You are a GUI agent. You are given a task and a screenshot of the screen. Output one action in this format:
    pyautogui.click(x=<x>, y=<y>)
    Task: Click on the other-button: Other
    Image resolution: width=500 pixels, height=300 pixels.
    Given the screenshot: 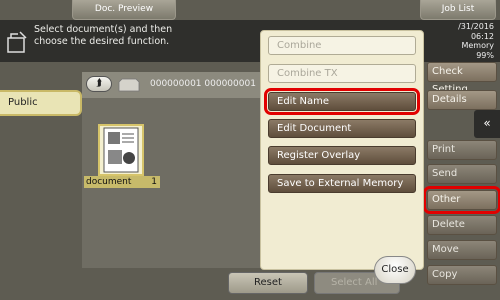 What is the action you would take?
    pyautogui.click(x=461, y=200)
    